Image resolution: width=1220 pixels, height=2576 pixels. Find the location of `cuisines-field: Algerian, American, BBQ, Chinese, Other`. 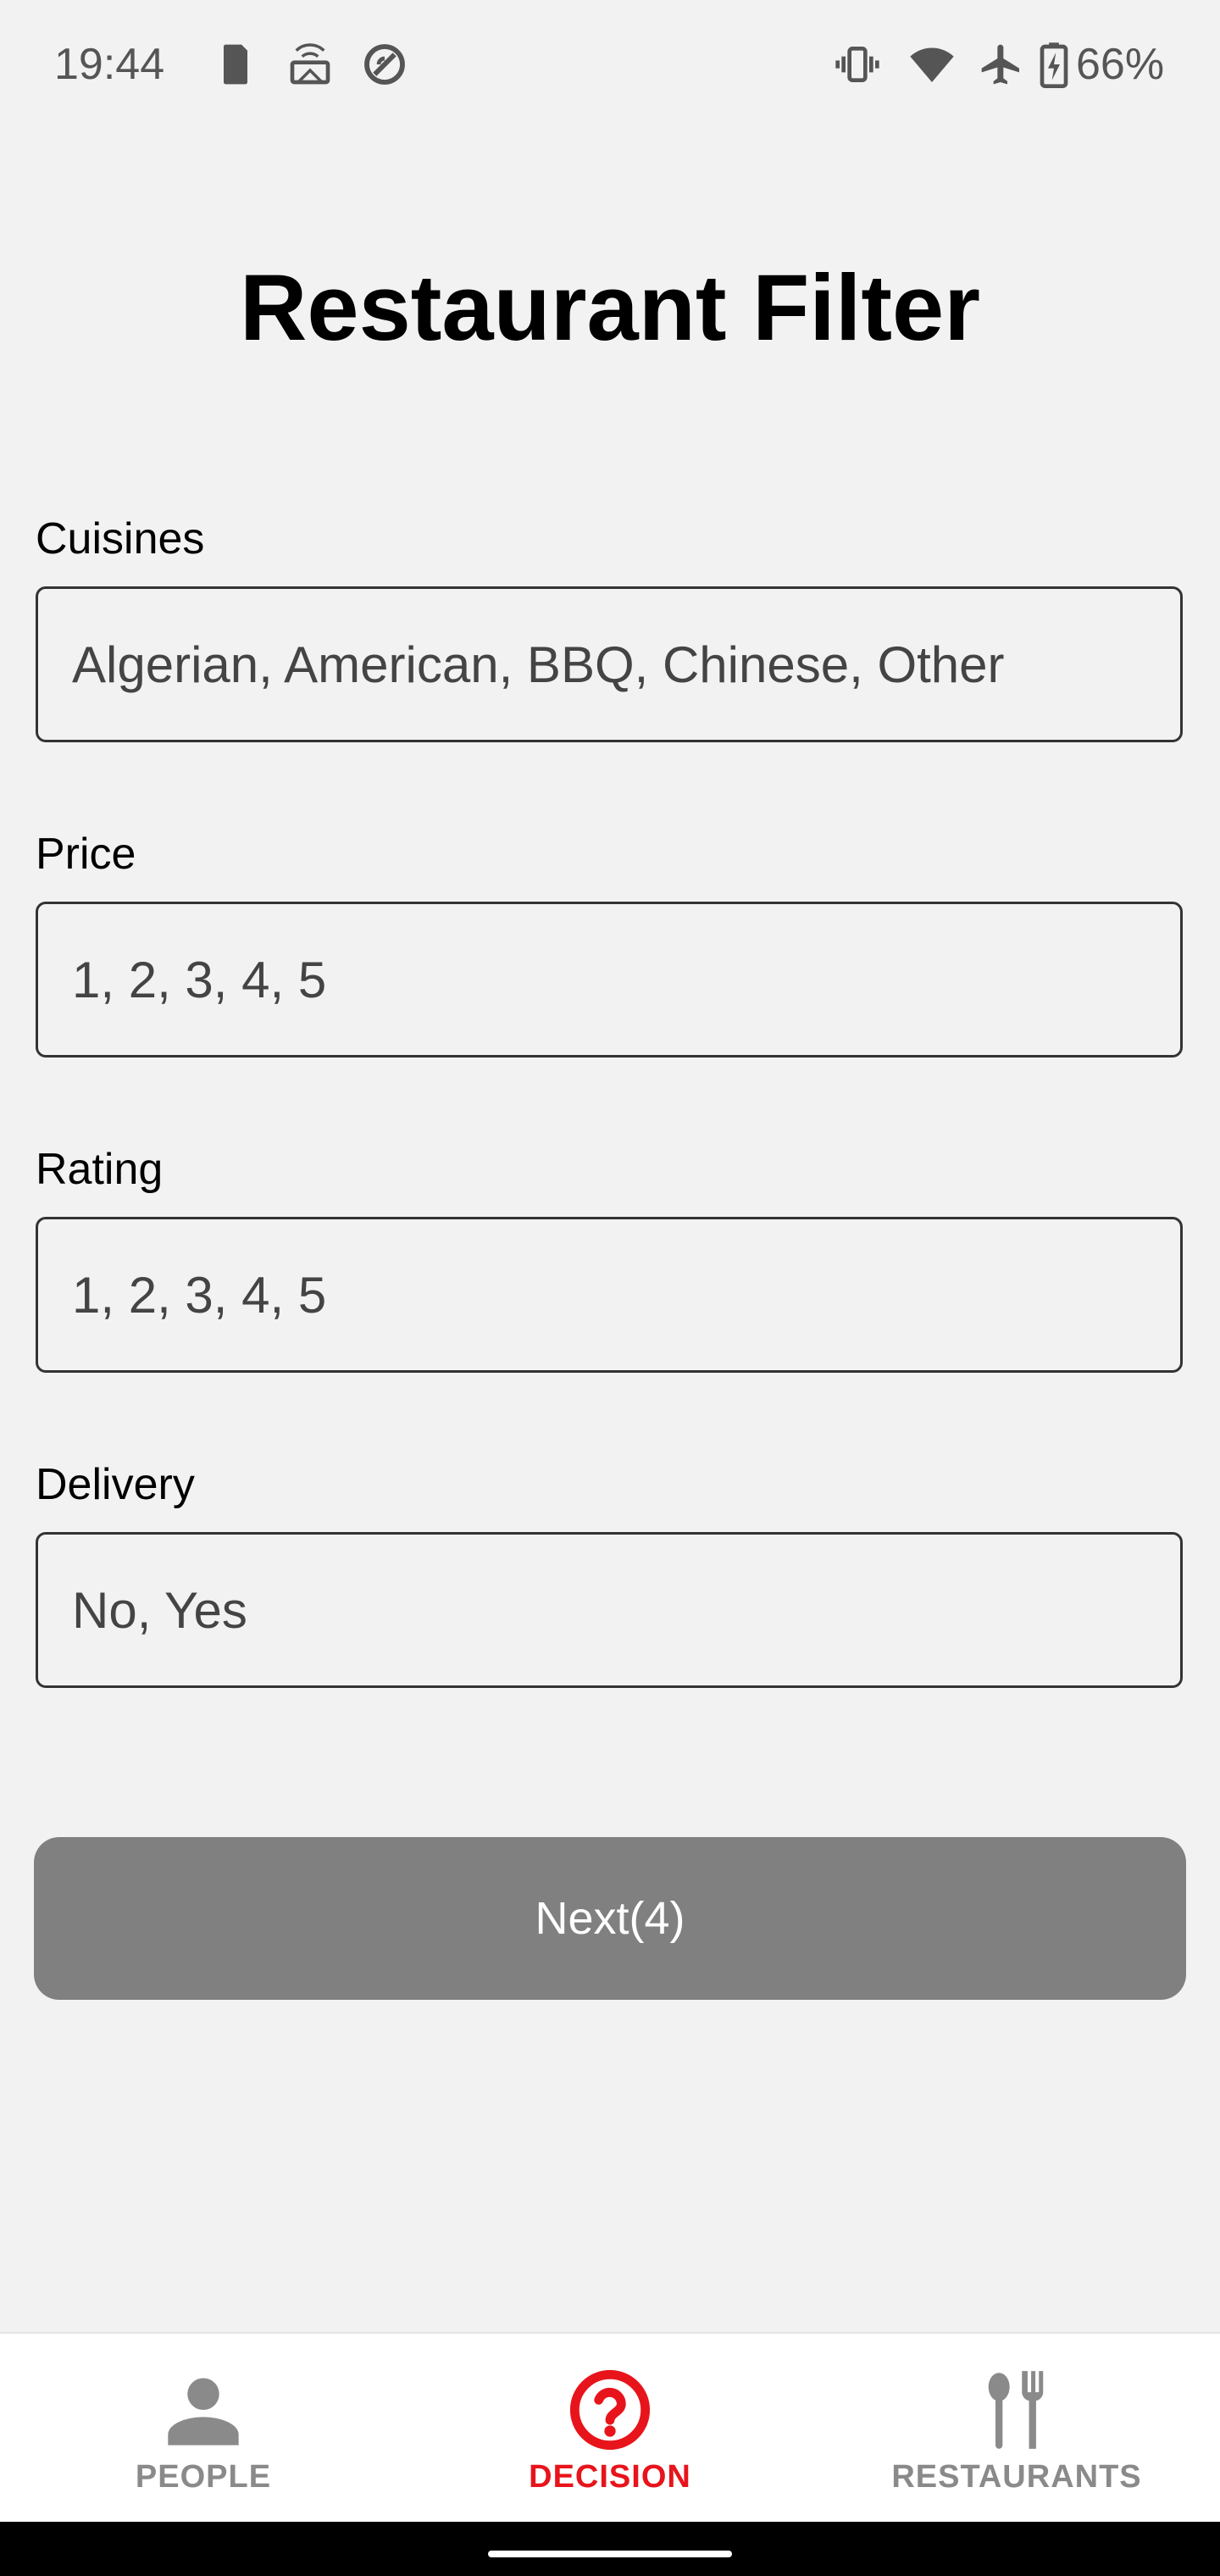

cuisines-field: Algerian, American, BBQ, Chinese, Other is located at coordinates (609, 664).